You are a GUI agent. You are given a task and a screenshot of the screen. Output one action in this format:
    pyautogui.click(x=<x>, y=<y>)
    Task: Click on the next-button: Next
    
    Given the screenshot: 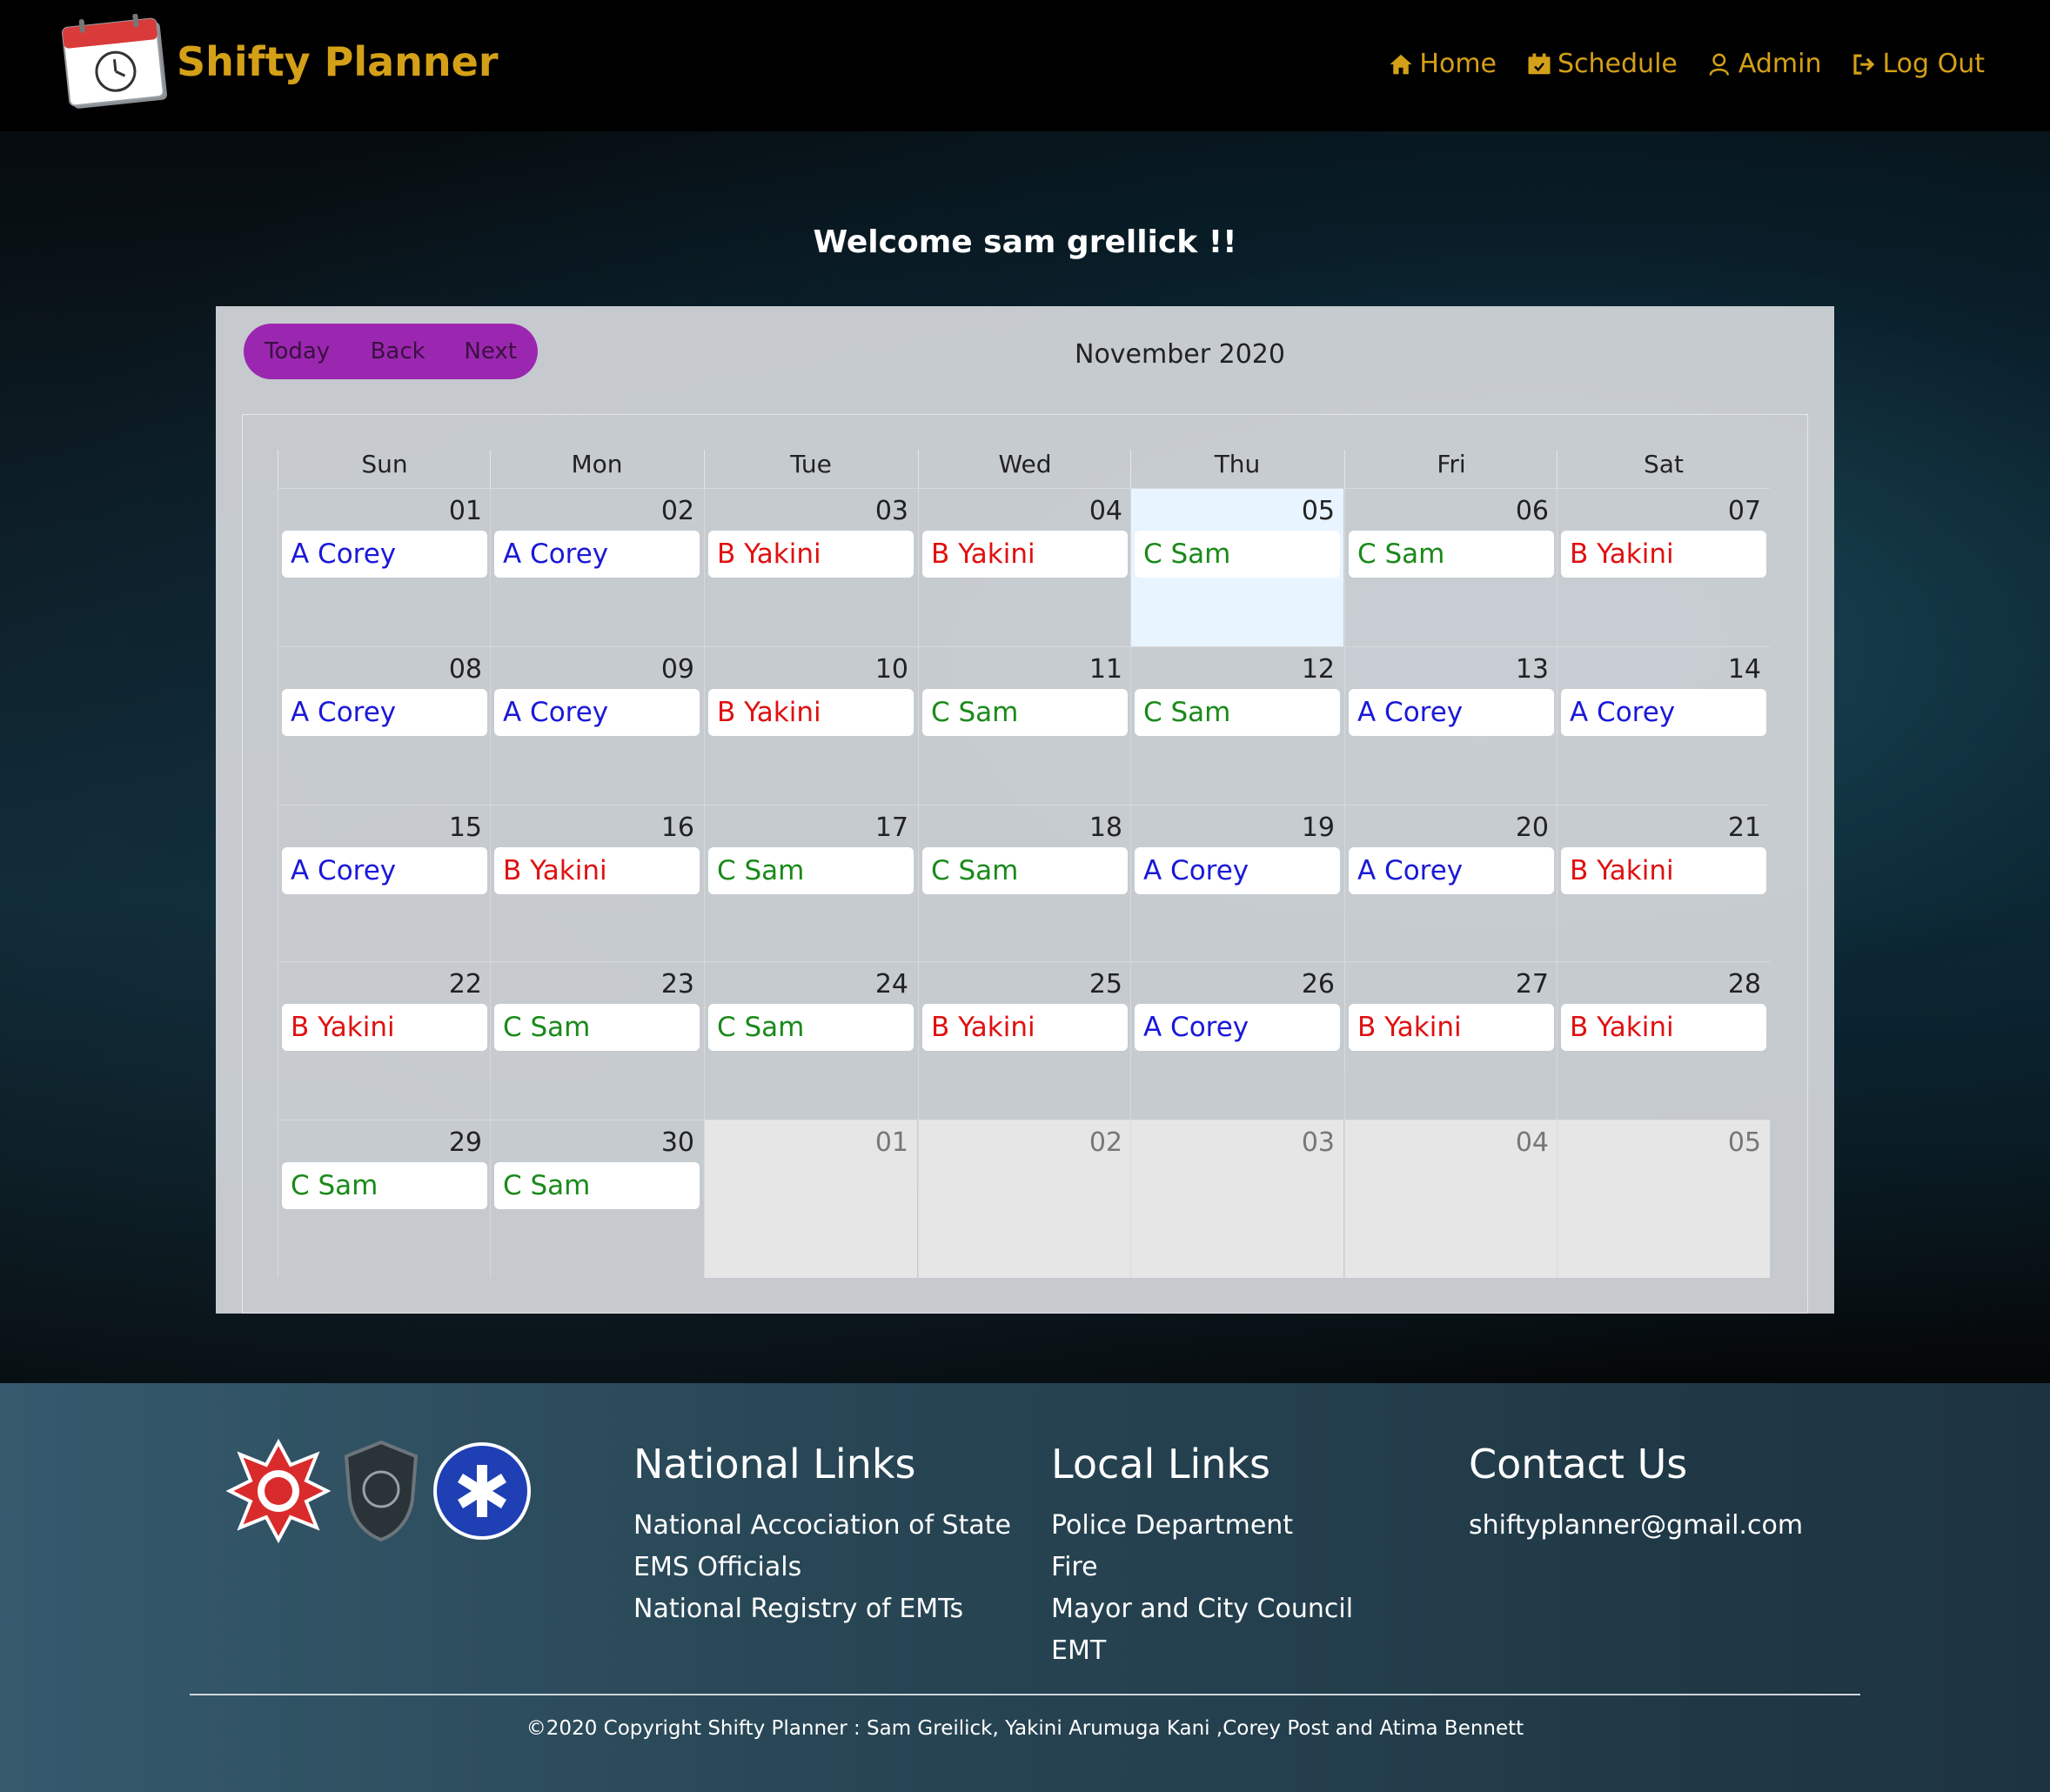 What is the action you would take?
    pyautogui.click(x=490, y=351)
    